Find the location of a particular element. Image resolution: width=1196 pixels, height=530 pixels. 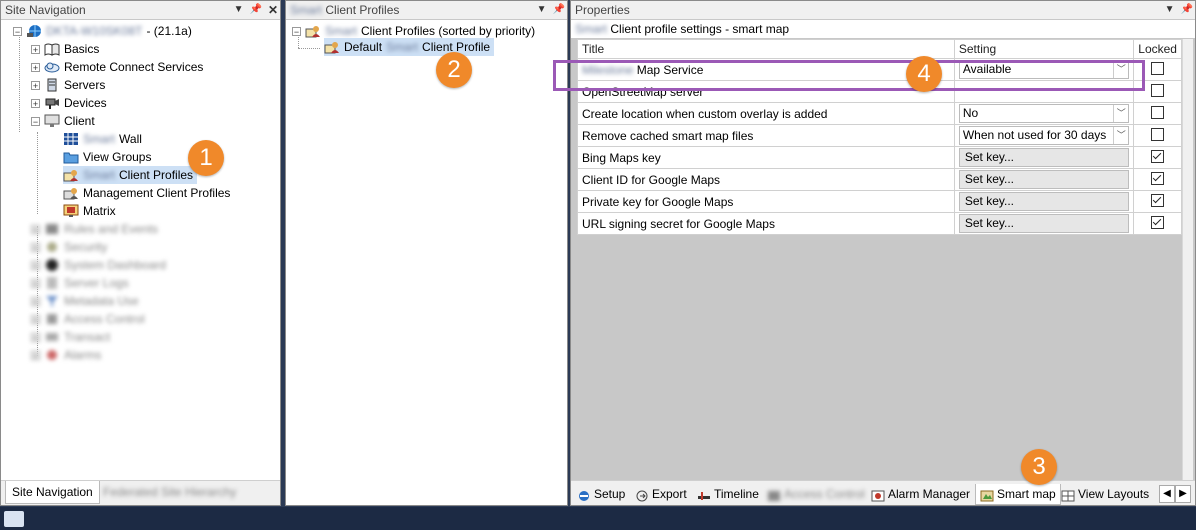

tree-item-rules-and-events: + Rules and Events is located at coordinates (94, 229).